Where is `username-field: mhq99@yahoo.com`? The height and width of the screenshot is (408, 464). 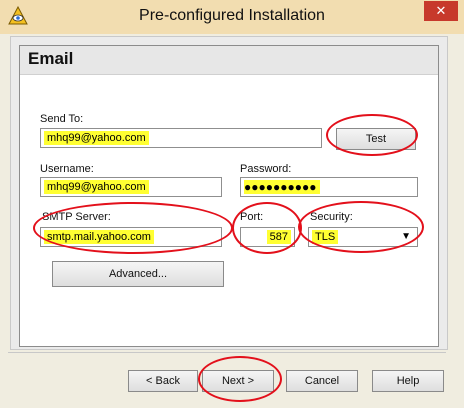 username-field: mhq99@yahoo.com is located at coordinates (131, 187).